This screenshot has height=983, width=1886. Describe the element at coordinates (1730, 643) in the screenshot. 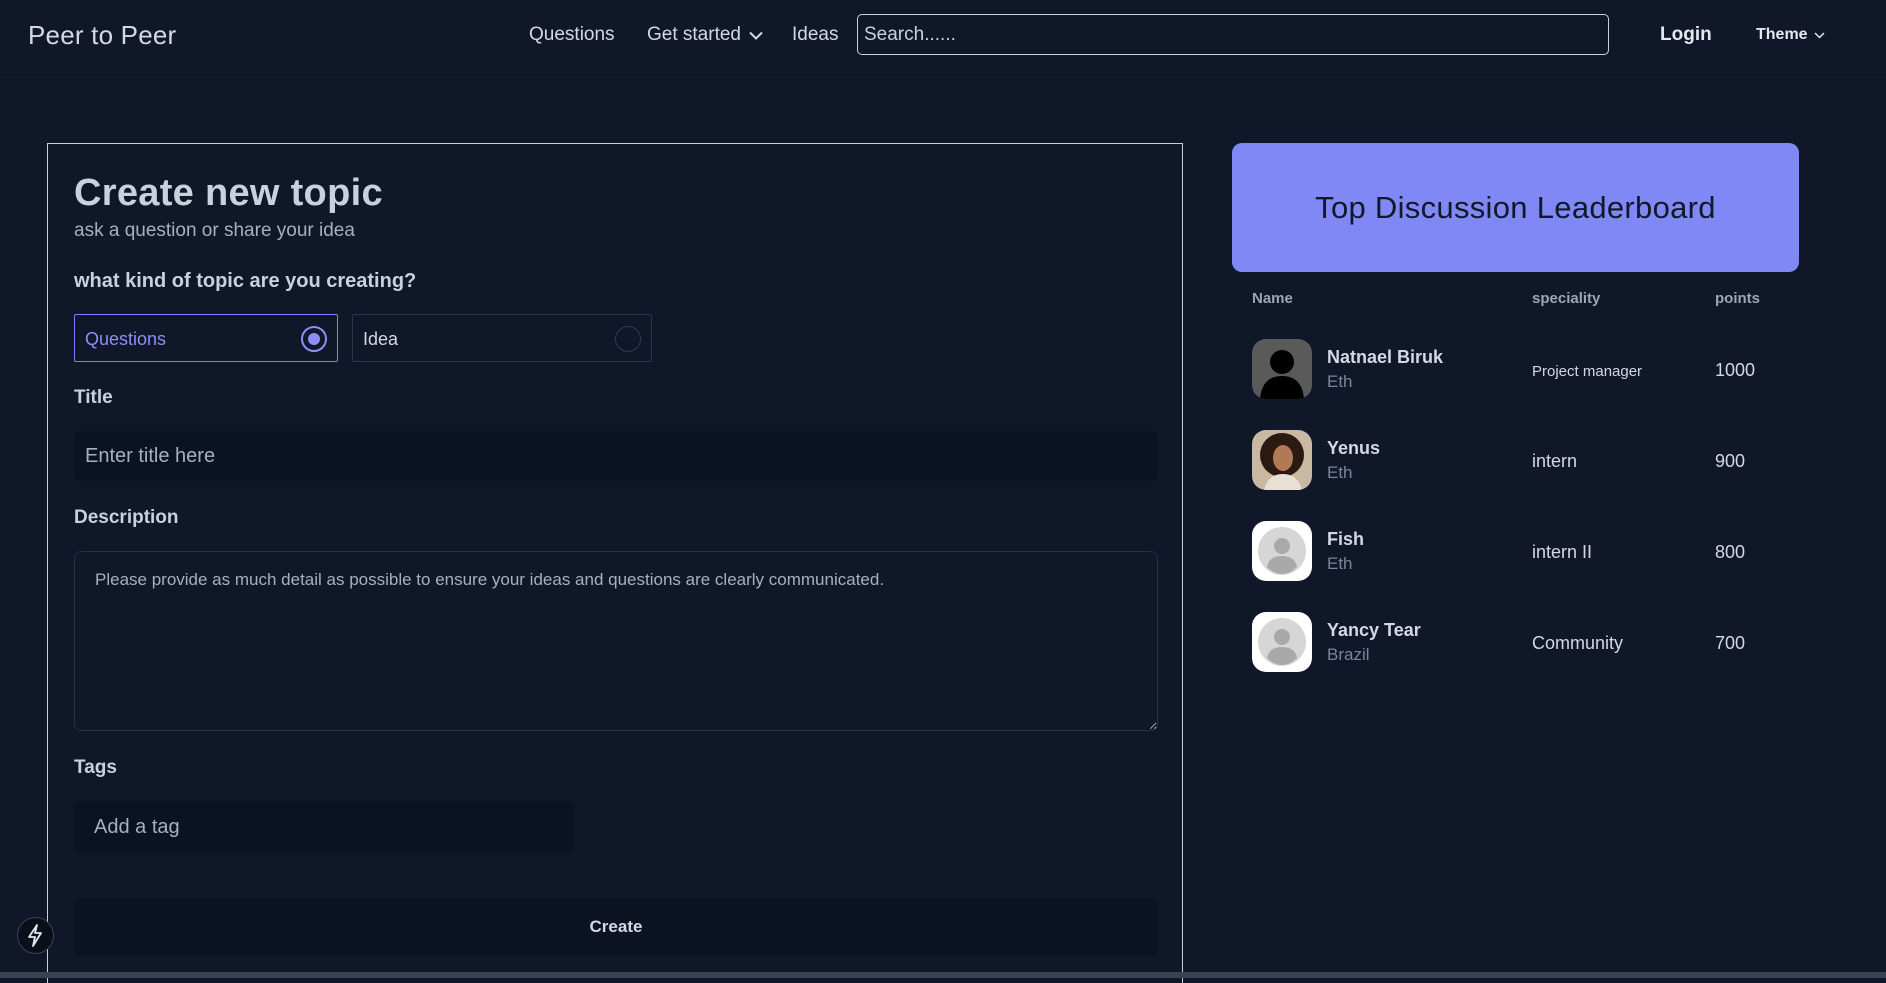

I see `member-points: 700` at that location.